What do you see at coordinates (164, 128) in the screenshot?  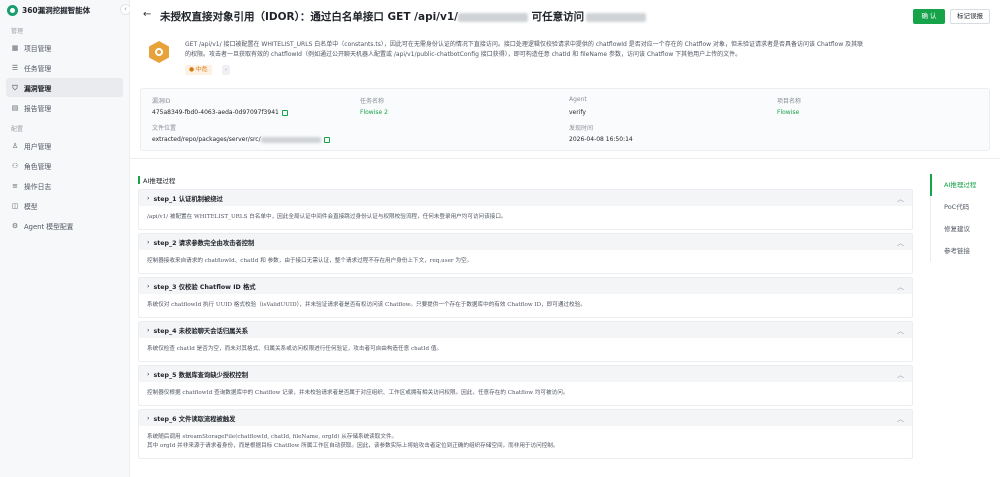 I see `file-location-label: 文件位置` at bounding box center [164, 128].